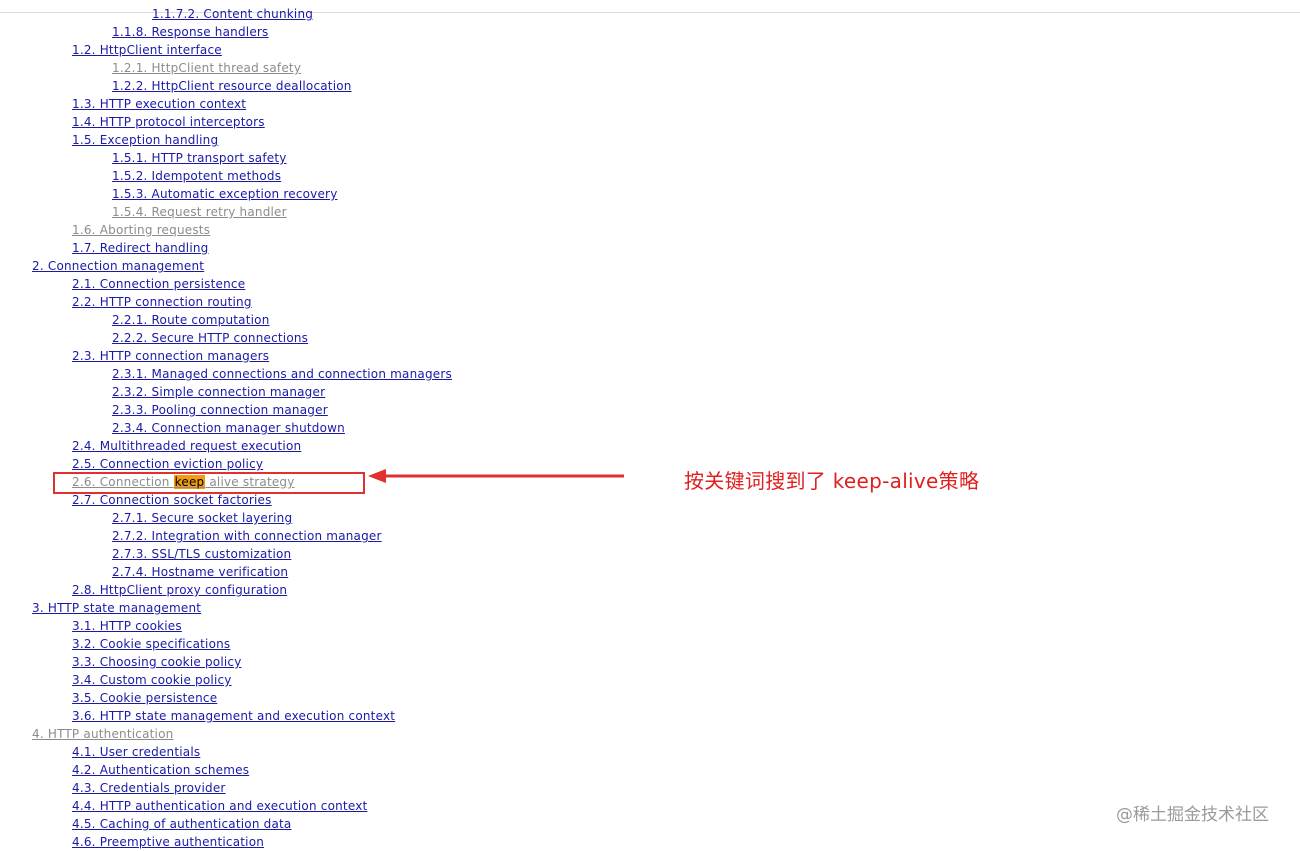 The height and width of the screenshot is (851, 1300). Describe the element at coordinates (158, 284) in the screenshot. I see `toc-link: 2.1. Connection persistence` at that location.